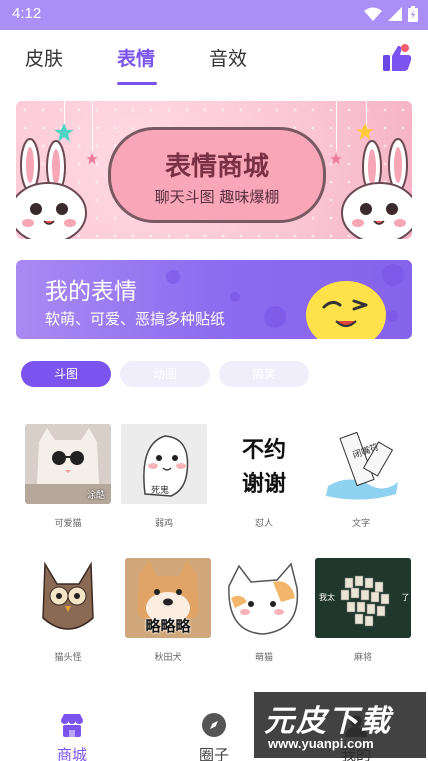 The height and width of the screenshot is (761, 428). Describe the element at coordinates (373, 14) in the screenshot. I see `wifi-icon` at that location.